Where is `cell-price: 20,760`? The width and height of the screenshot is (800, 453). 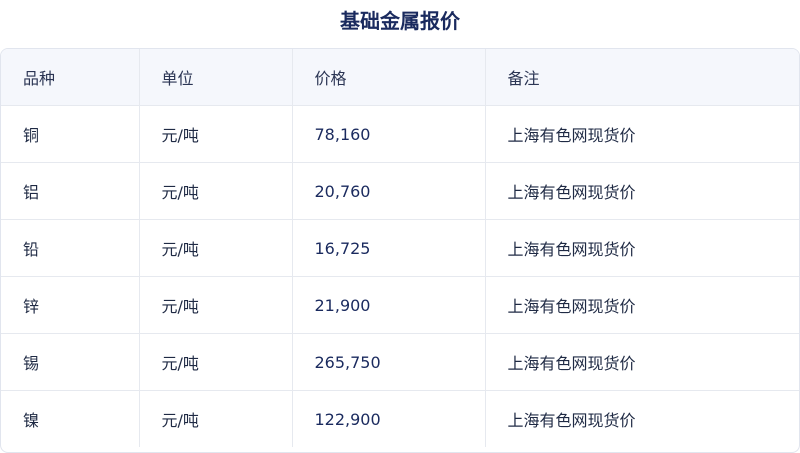
cell-price: 20,760 is located at coordinates (389, 191).